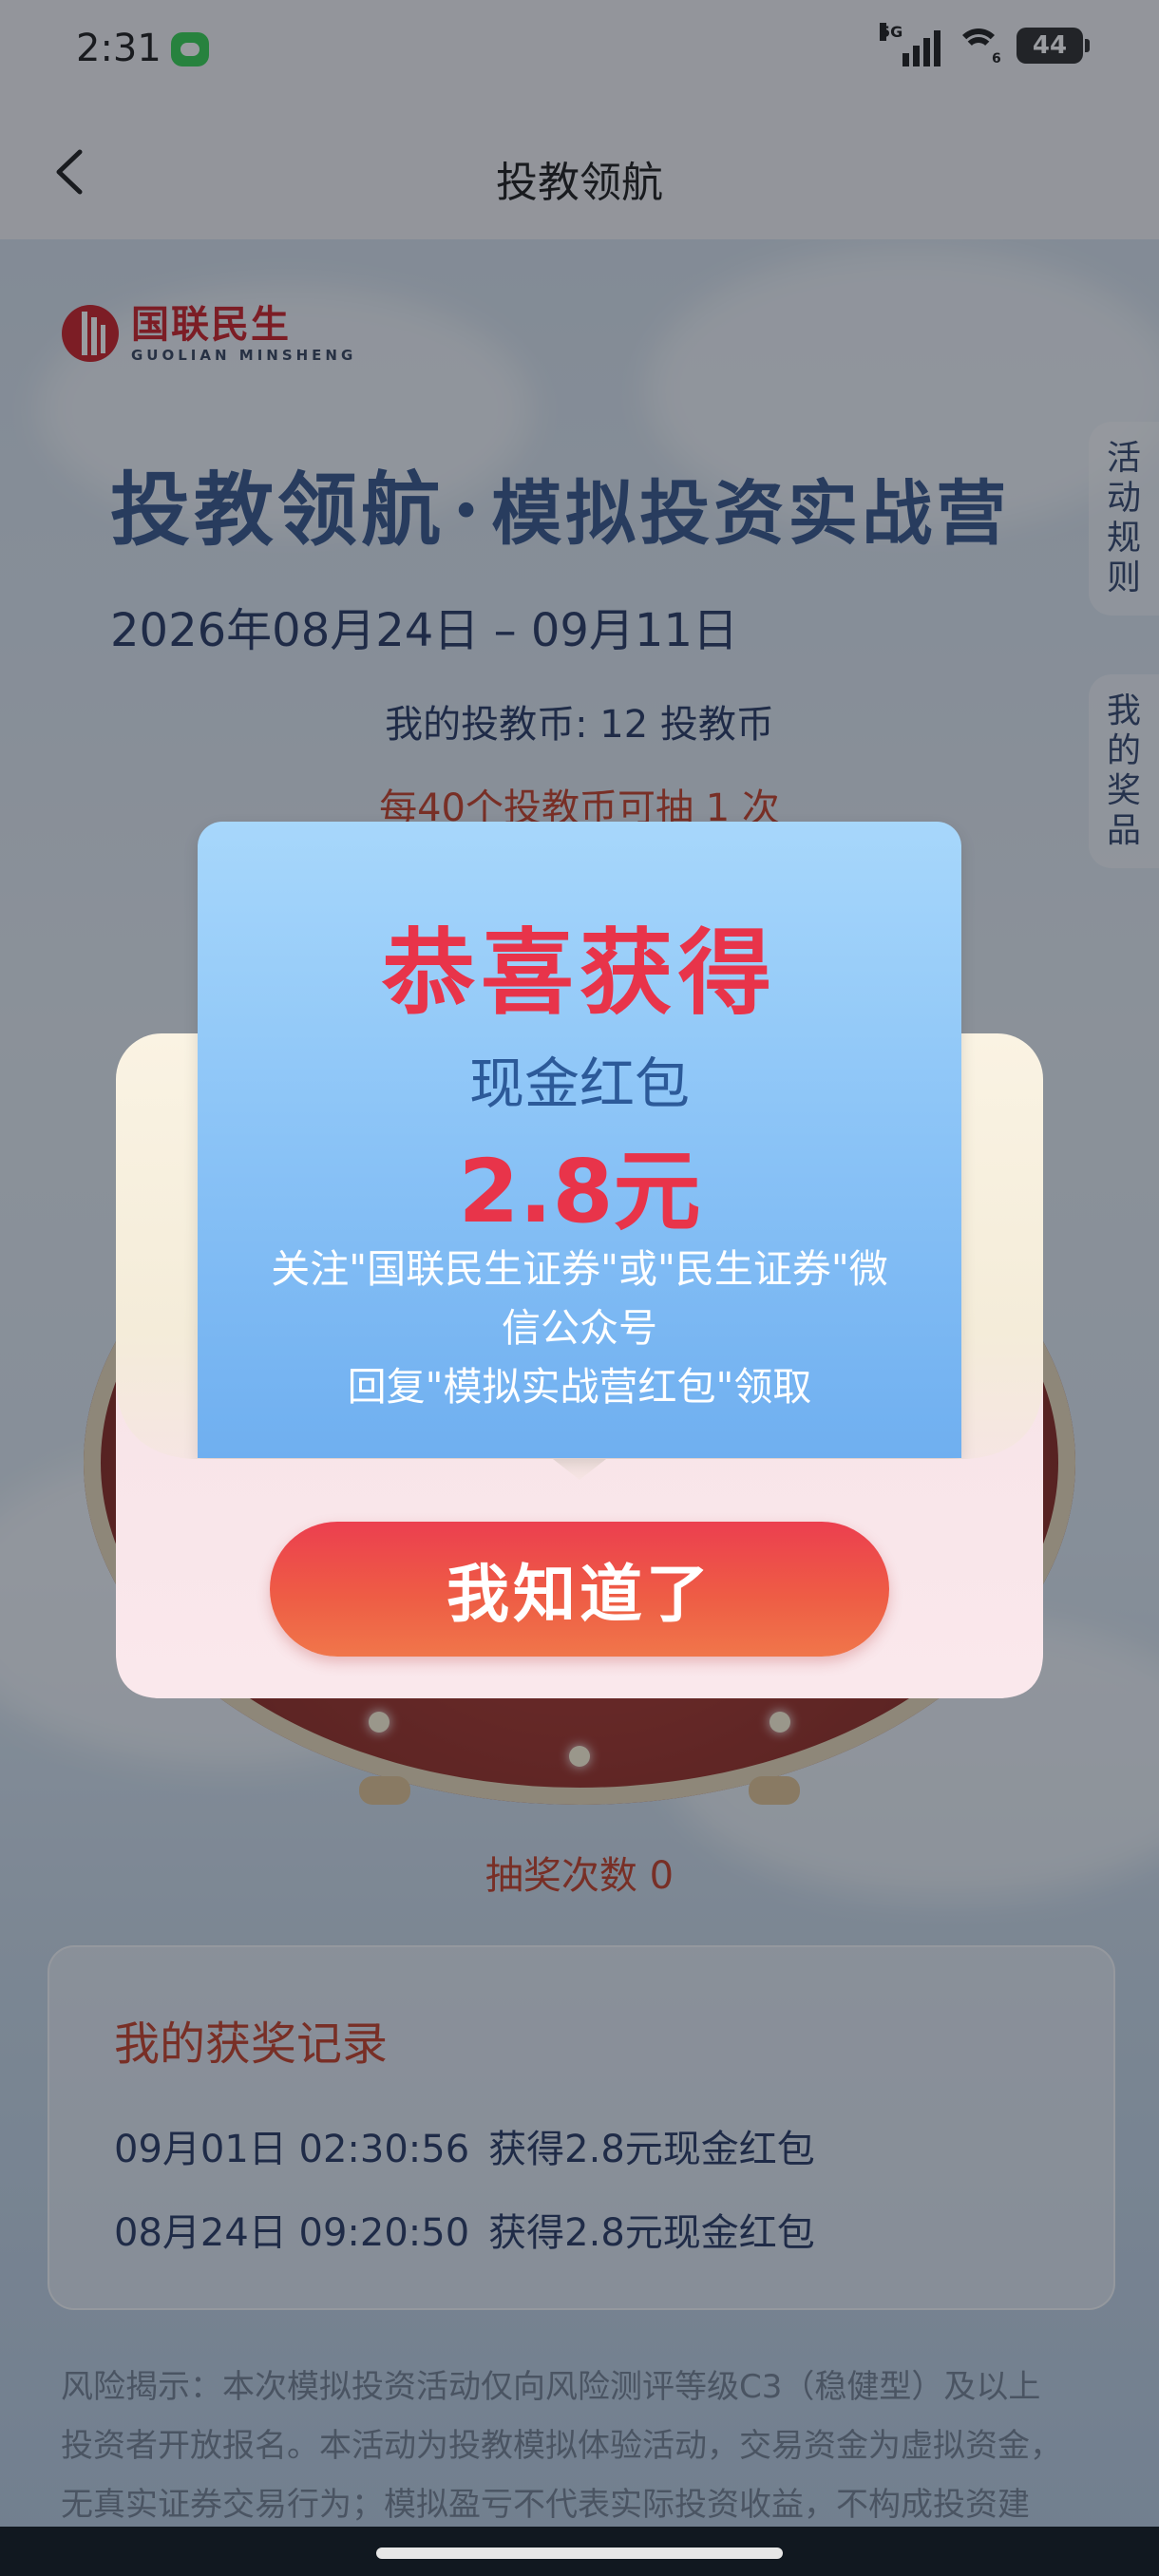 Image resolution: width=1159 pixels, height=2576 pixels. What do you see at coordinates (579, 1589) in the screenshot?
I see `acknowledge-button: 我知道了` at bounding box center [579, 1589].